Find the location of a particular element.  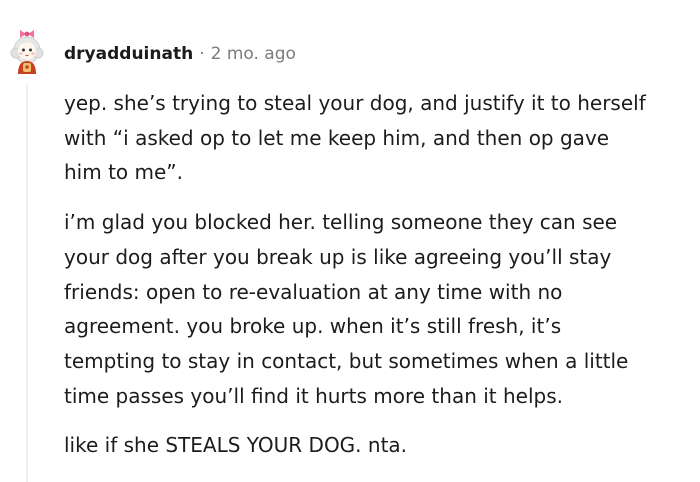

user-avatar-icon is located at coordinates (27, 52).